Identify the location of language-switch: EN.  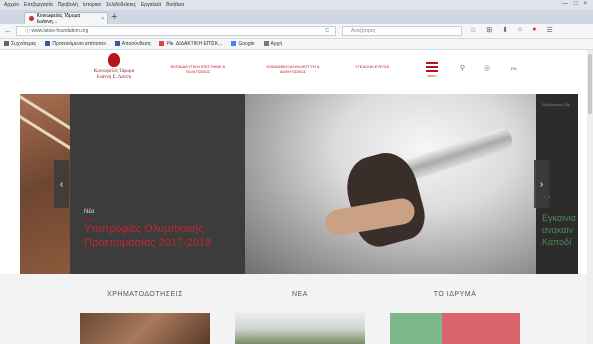
(514, 68).